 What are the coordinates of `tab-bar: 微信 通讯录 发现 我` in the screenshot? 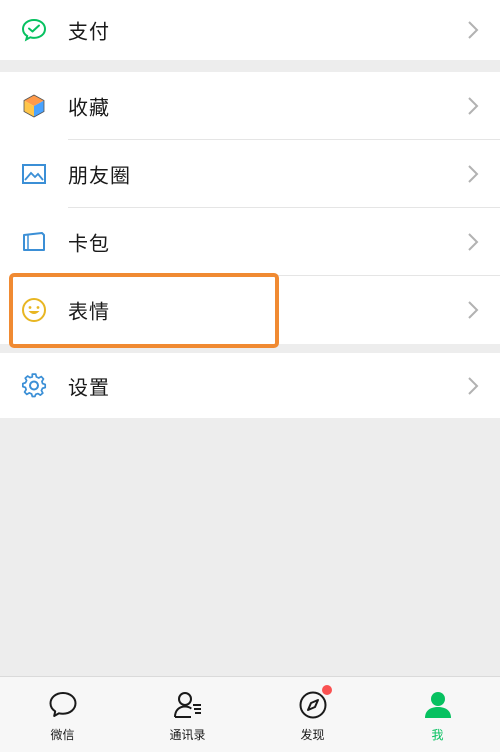 It's located at (250, 714).